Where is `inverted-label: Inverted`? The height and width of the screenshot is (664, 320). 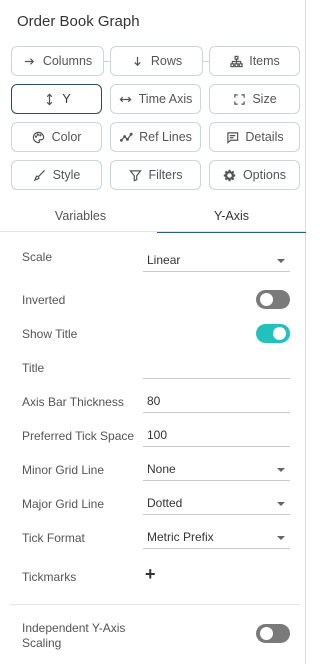
inverted-label: Inverted is located at coordinates (44, 300).